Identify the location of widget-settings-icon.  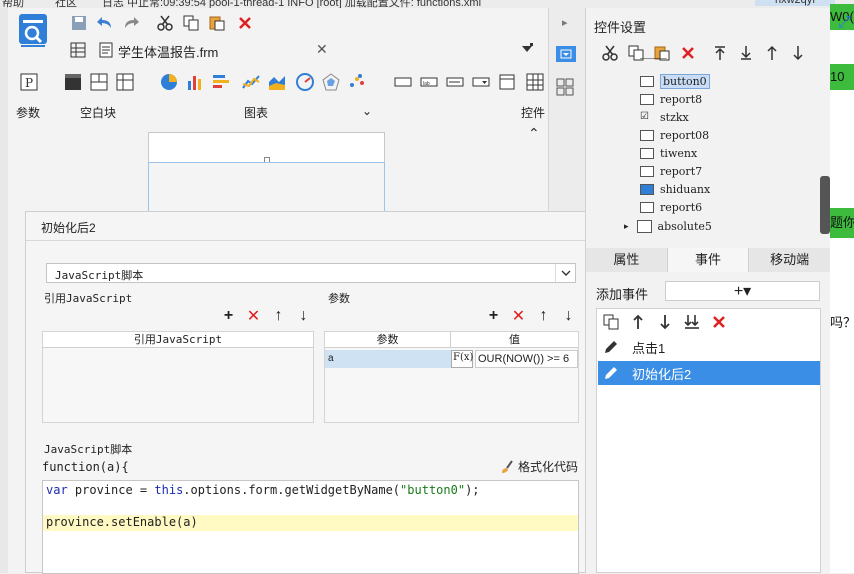
(566, 54).